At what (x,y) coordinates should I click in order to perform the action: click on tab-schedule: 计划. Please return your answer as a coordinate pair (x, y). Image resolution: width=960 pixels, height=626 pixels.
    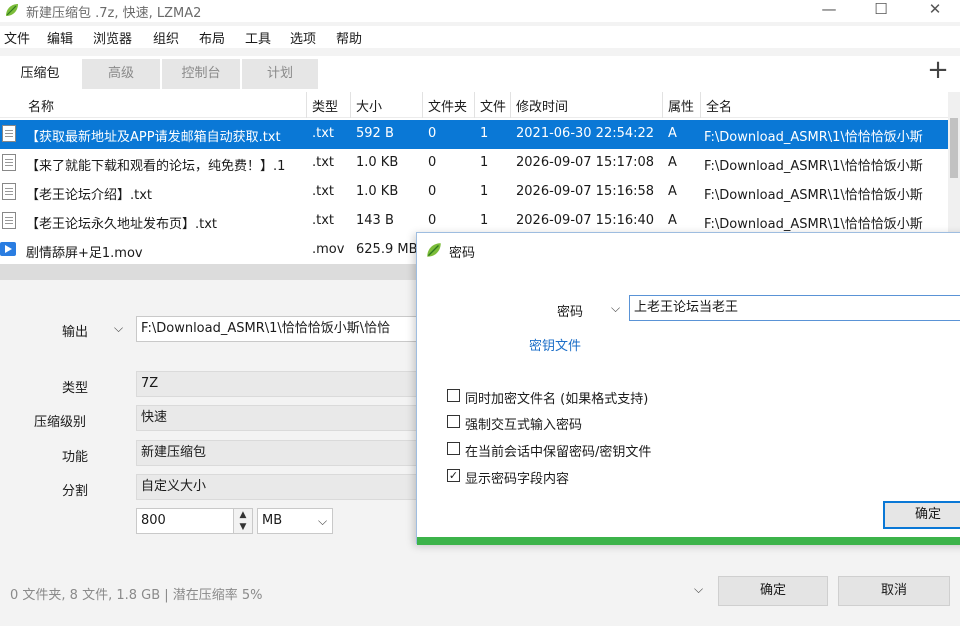
    Looking at the image, I should click on (280, 74).